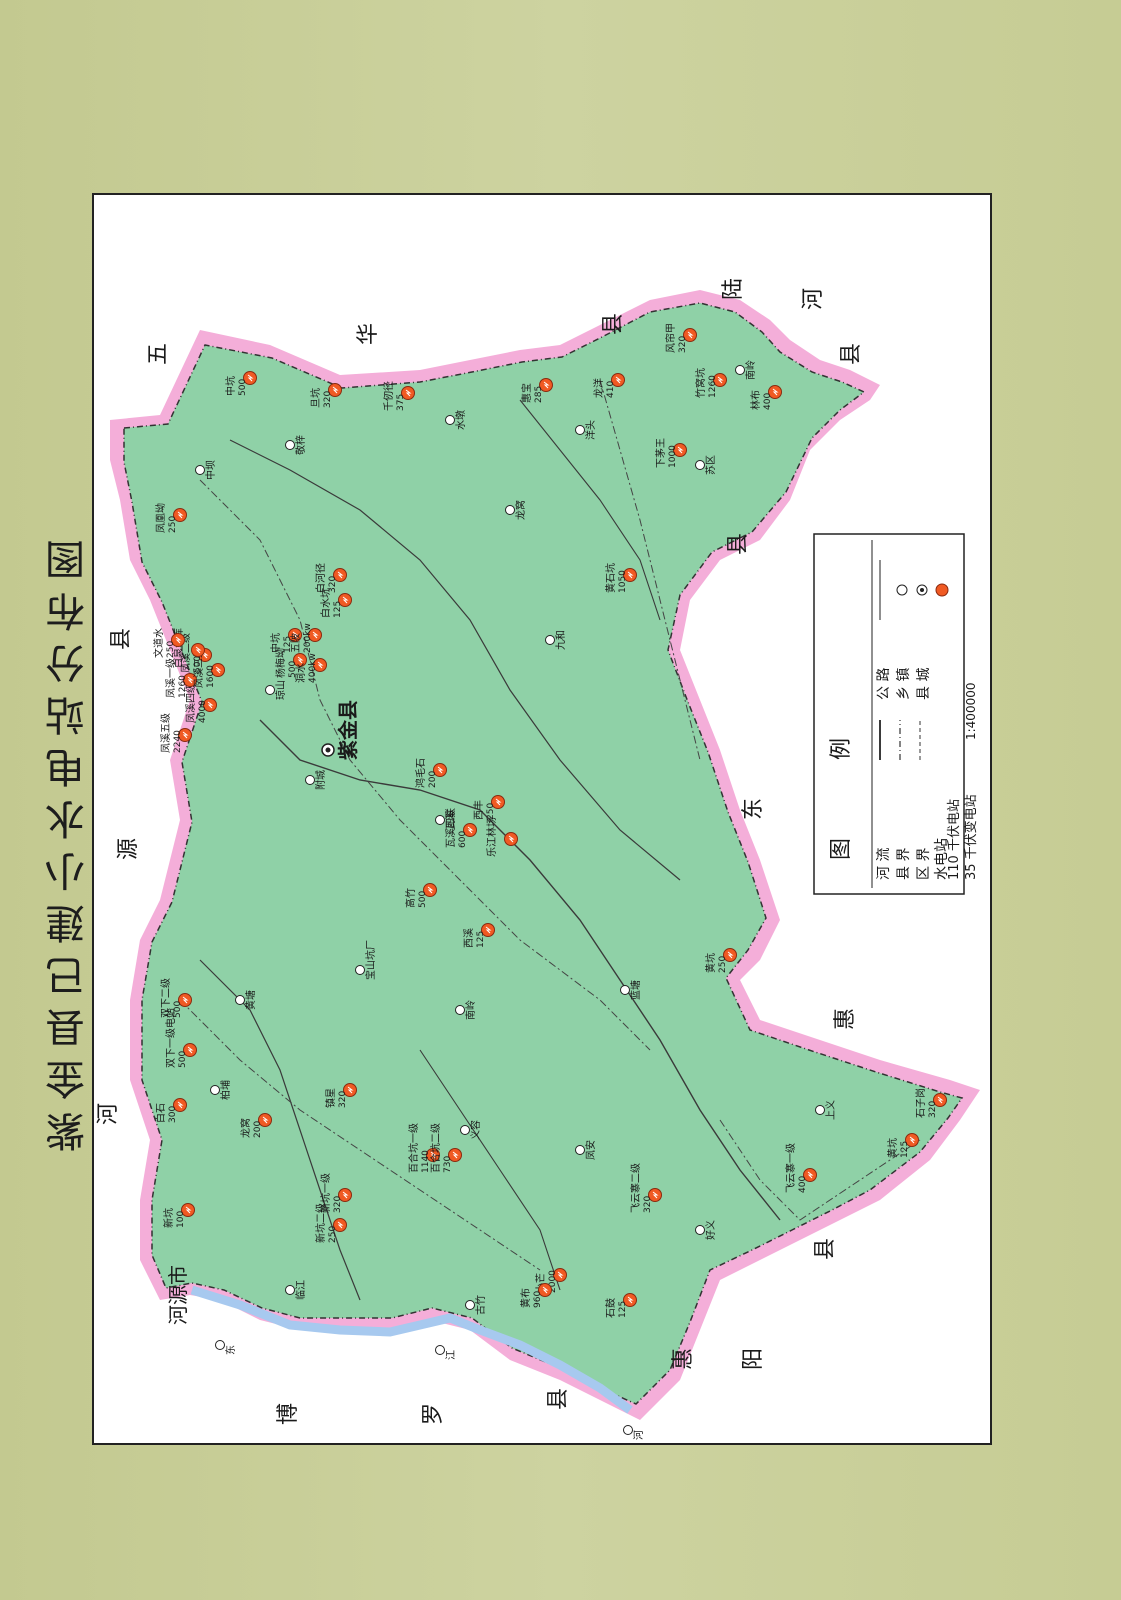  Describe the element at coordinates (300, 1290) in the screenshot. I see `town-label: 临江` at that location.